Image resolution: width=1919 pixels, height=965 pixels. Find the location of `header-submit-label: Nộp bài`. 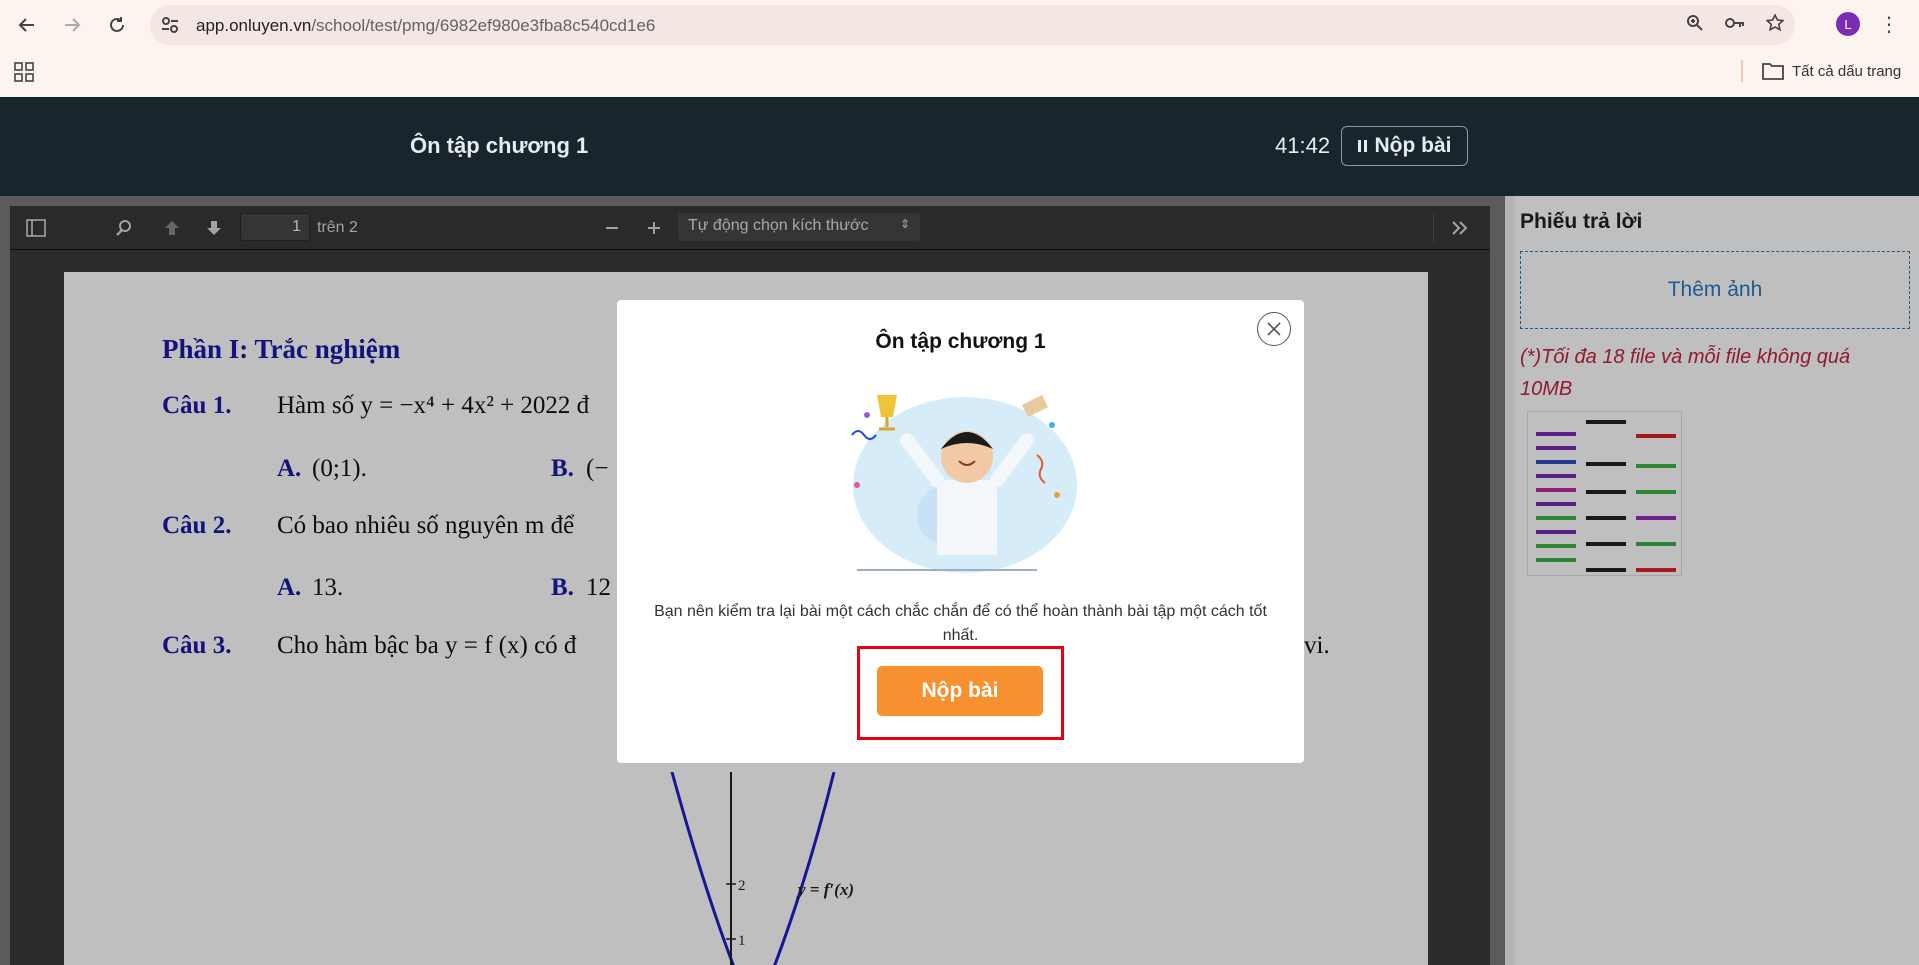

header-submit-label: Nộp bài is located at coordinates (1413, 145).